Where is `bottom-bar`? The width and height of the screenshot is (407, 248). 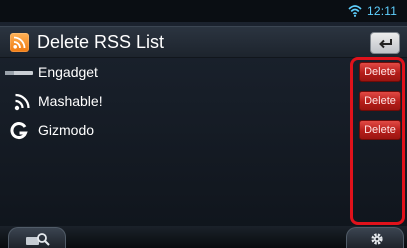
bottom-bar is located at coordinates (203, 237).